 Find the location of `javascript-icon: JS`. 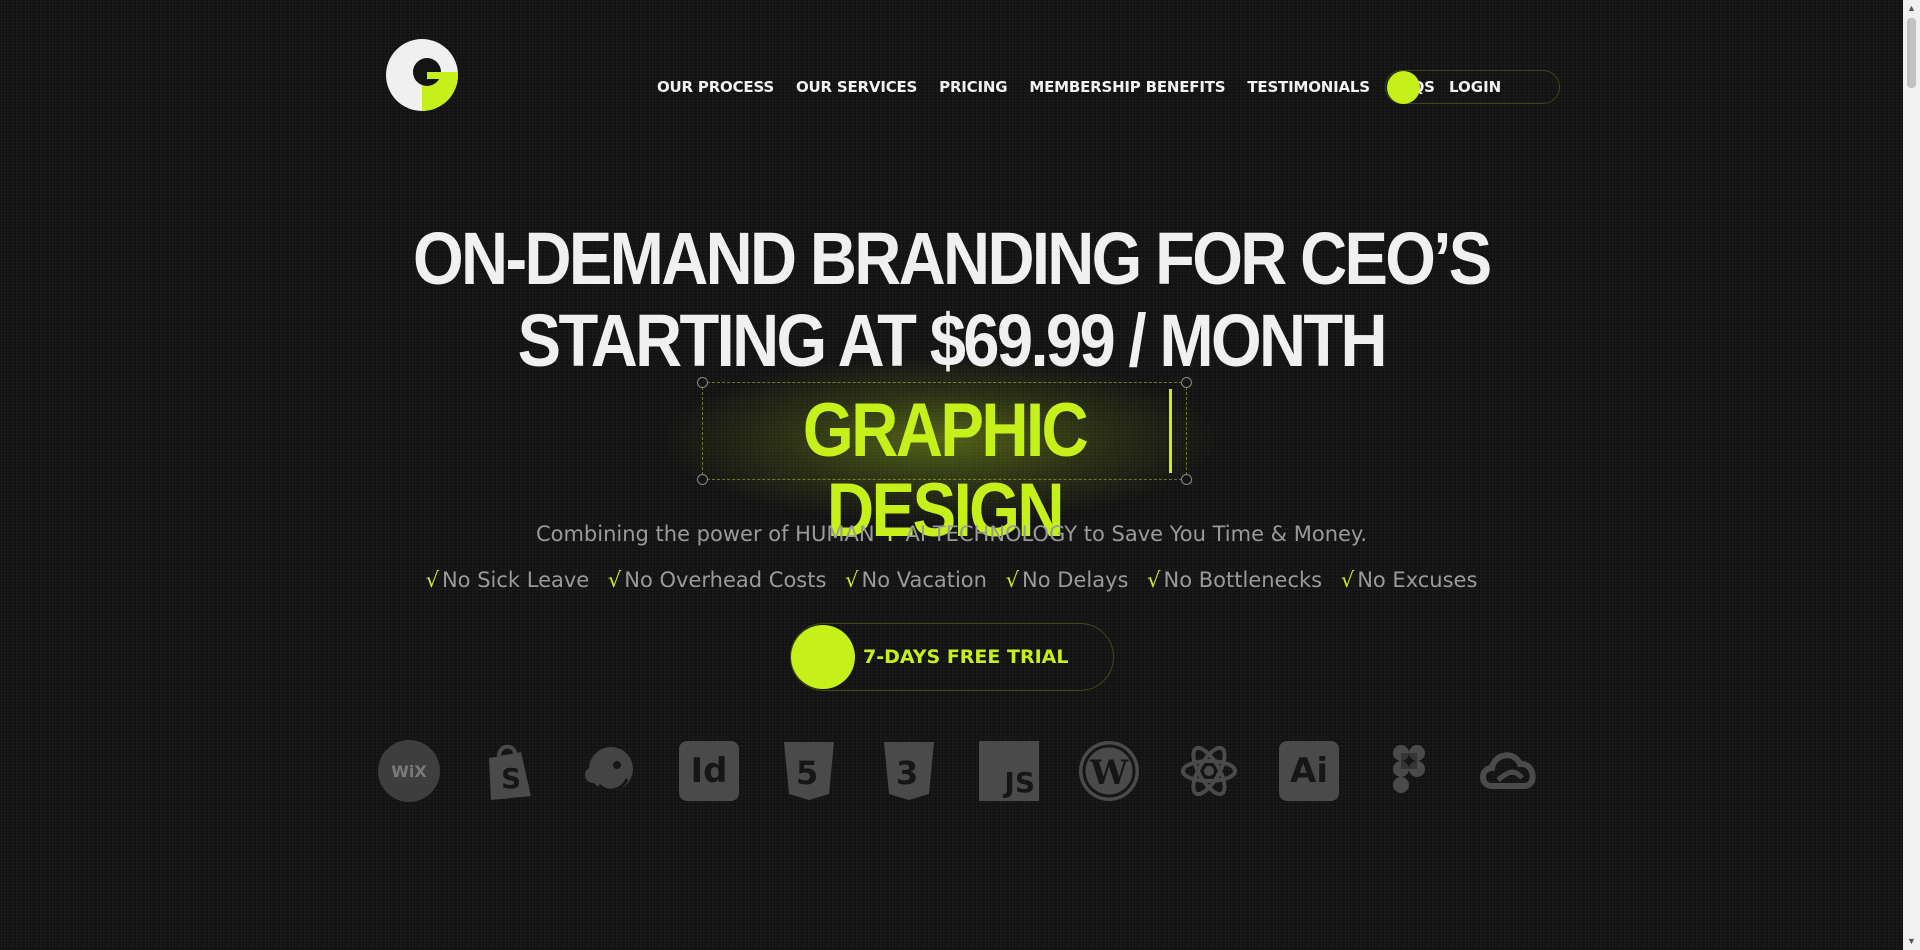

javascript-icon: JS is located at coordinates (1009, 771).